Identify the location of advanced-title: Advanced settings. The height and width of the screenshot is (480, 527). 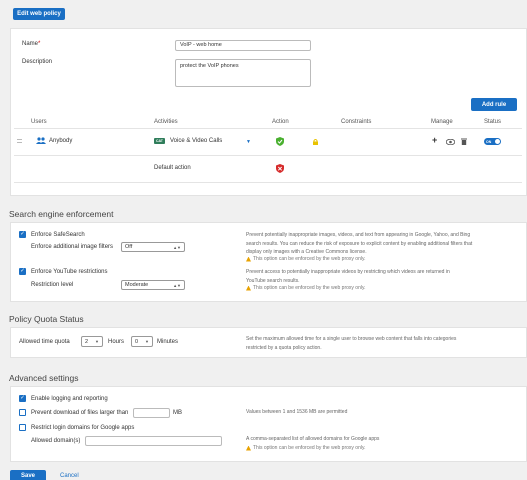
(44, 378).